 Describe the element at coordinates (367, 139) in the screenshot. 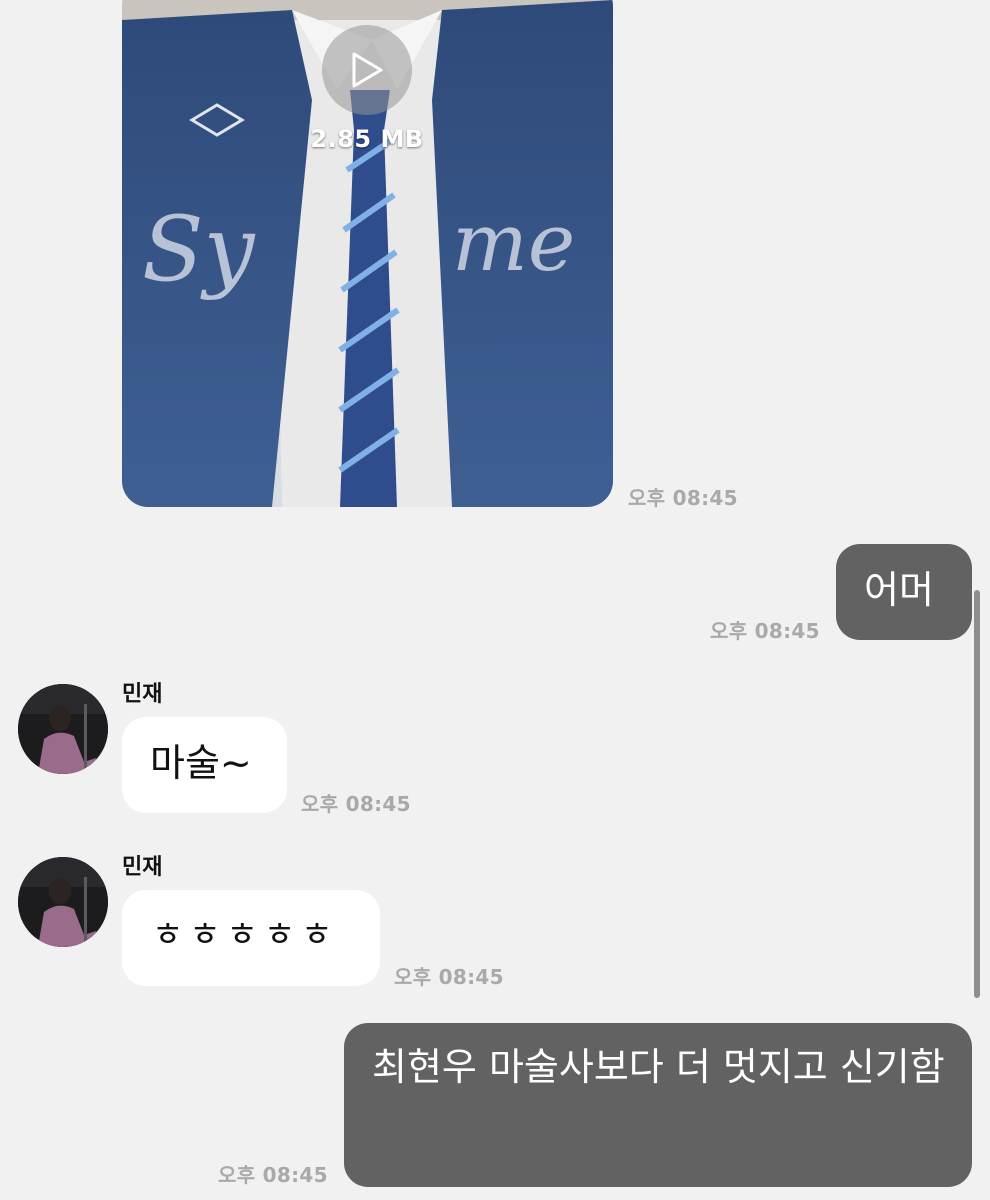

I see `video-file-size: 2.85 MB` at that location.